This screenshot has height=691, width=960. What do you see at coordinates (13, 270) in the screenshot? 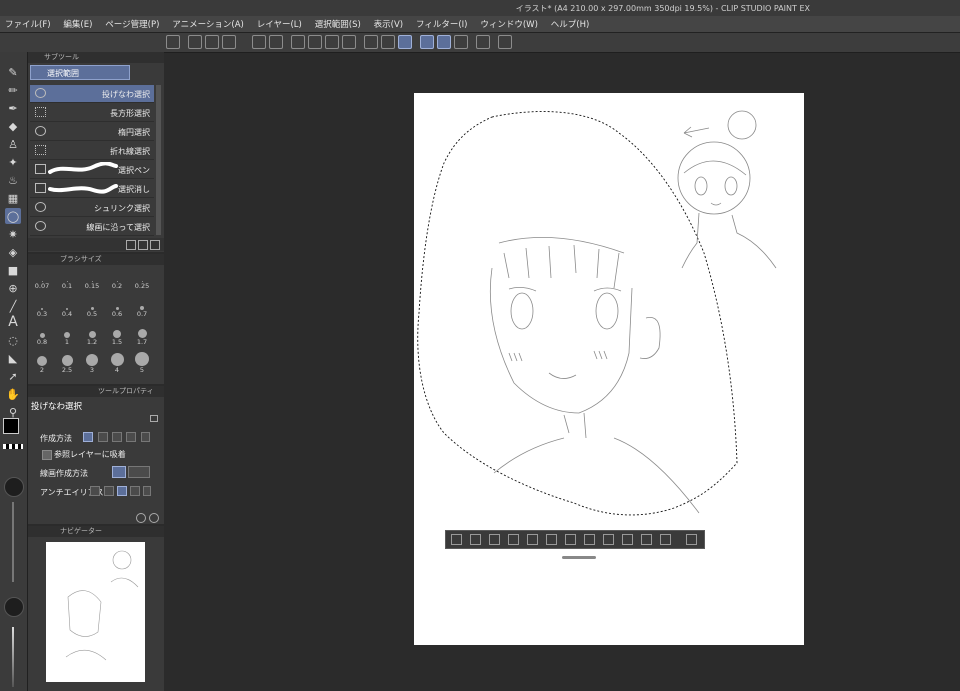
I see `gradient-icon: ■` at bounding box center [13, 270].